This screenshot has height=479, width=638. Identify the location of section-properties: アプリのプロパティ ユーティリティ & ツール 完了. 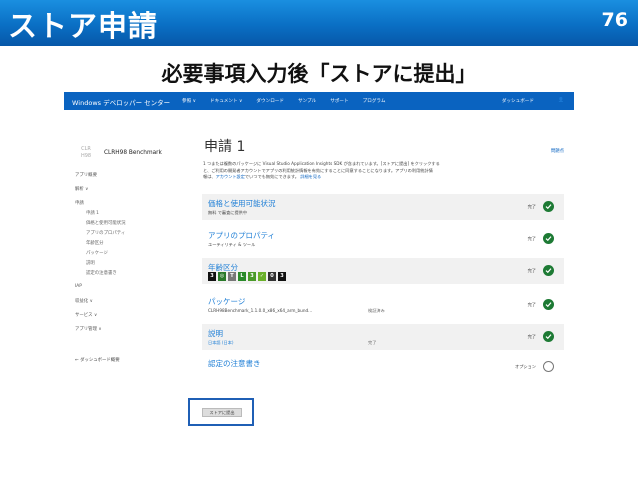
(383, 239).